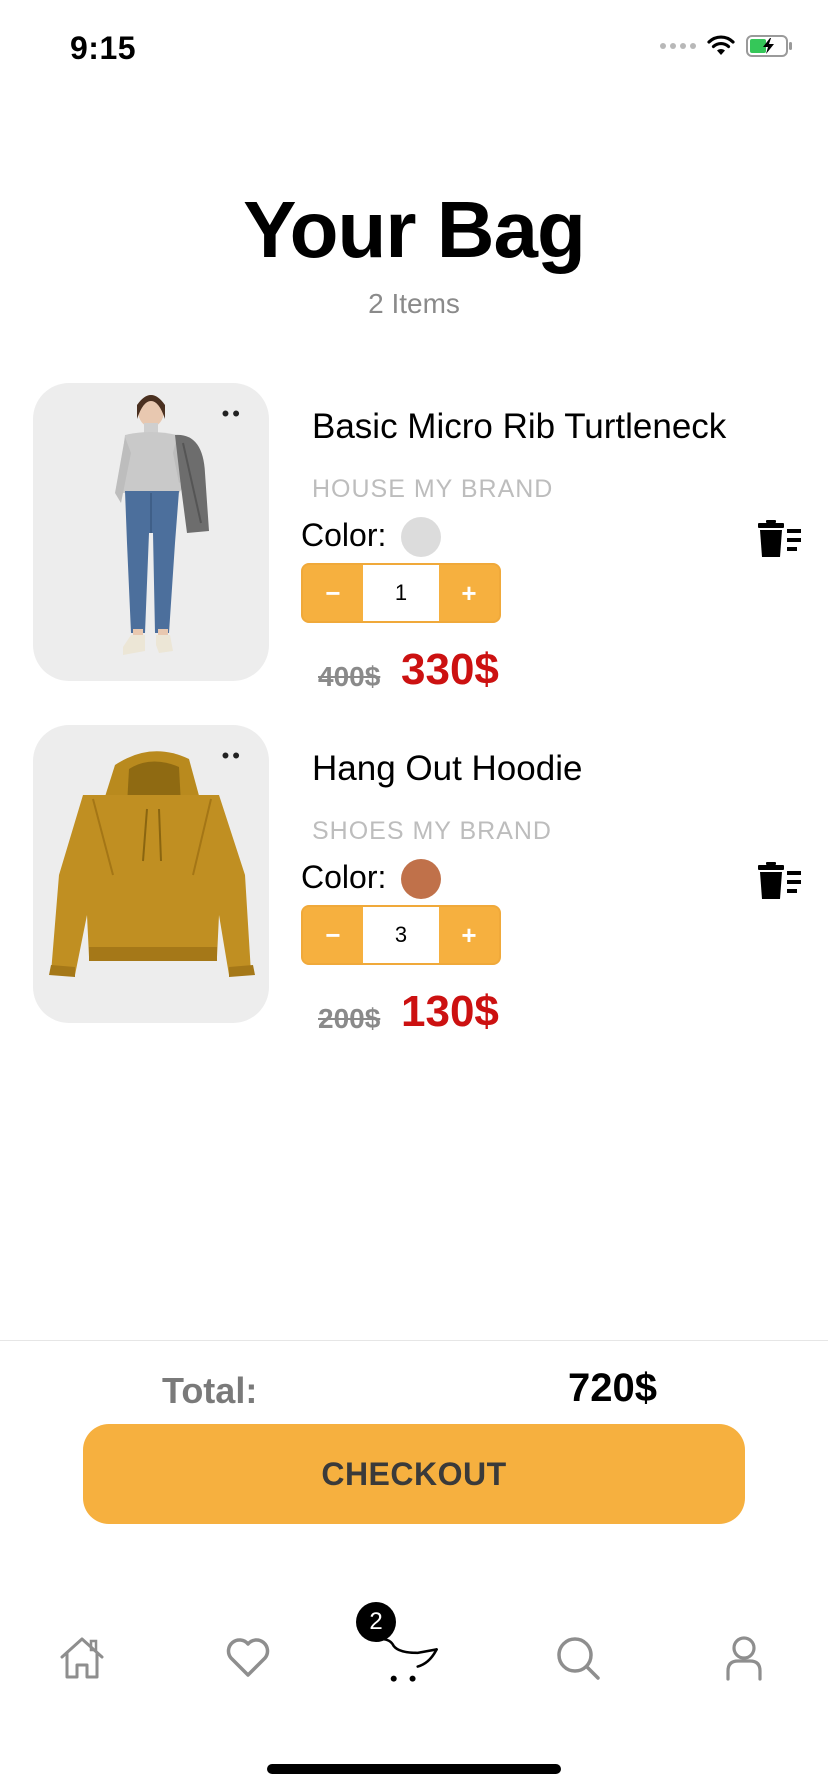 The image size is (828, 1792). I want to click on page-title: Your Bag, so click(414, 229).